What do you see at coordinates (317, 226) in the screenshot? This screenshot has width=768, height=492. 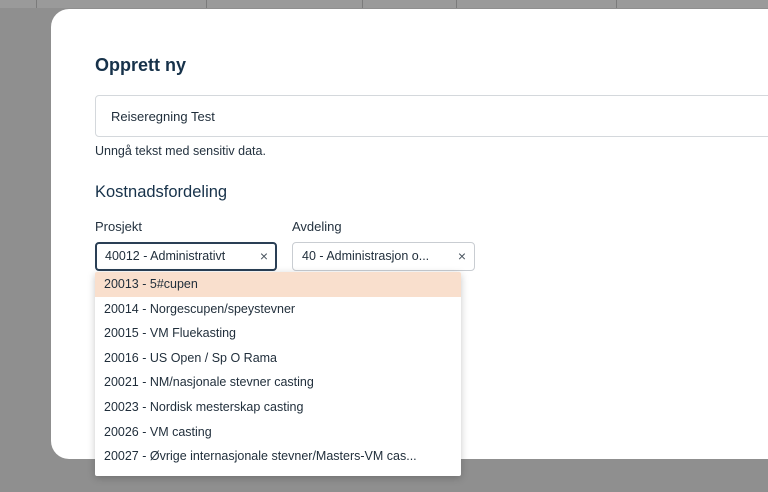 I see `department-label: Avdeling` at bounding box center [317, 226].